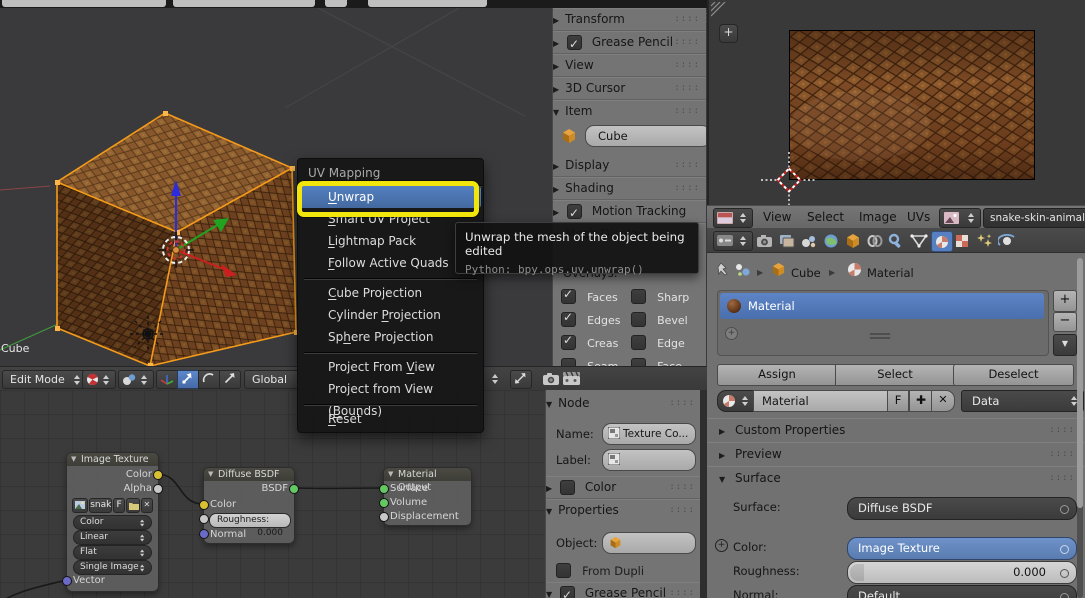 The height and width of the screenshot is (598, 1085). What do you see at coordinates (158, 489) in the screenshot?
I see `socket-alpha-out` at bounding box center [158, 489].